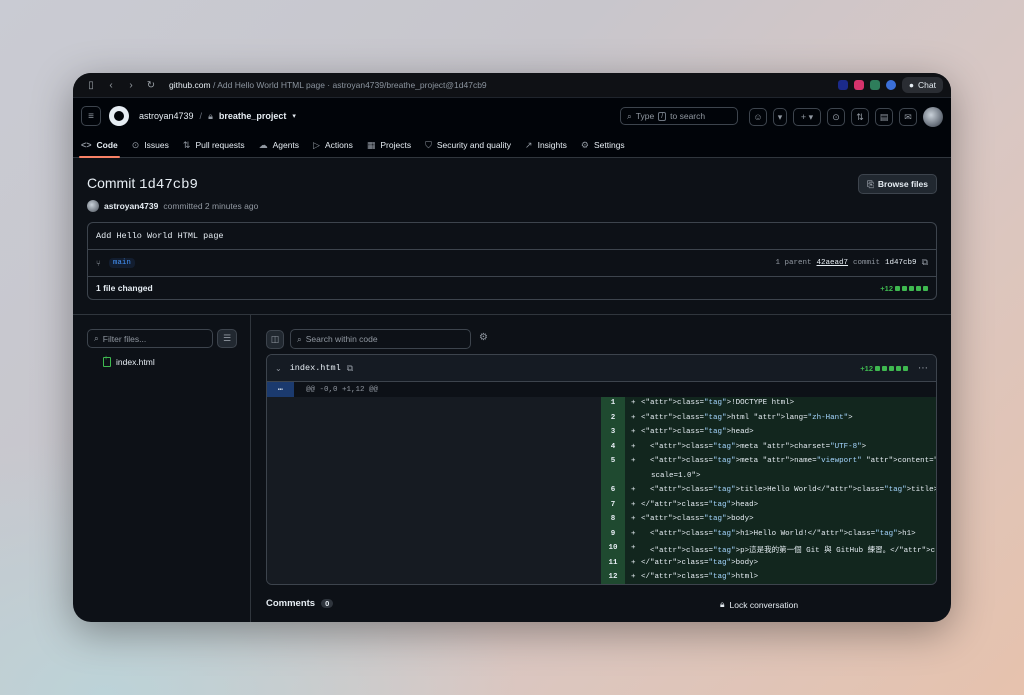 Image resolution: width=1024 pixels, height=695 pixels. I want to click on forward-icon: ›, so click(131, 85).